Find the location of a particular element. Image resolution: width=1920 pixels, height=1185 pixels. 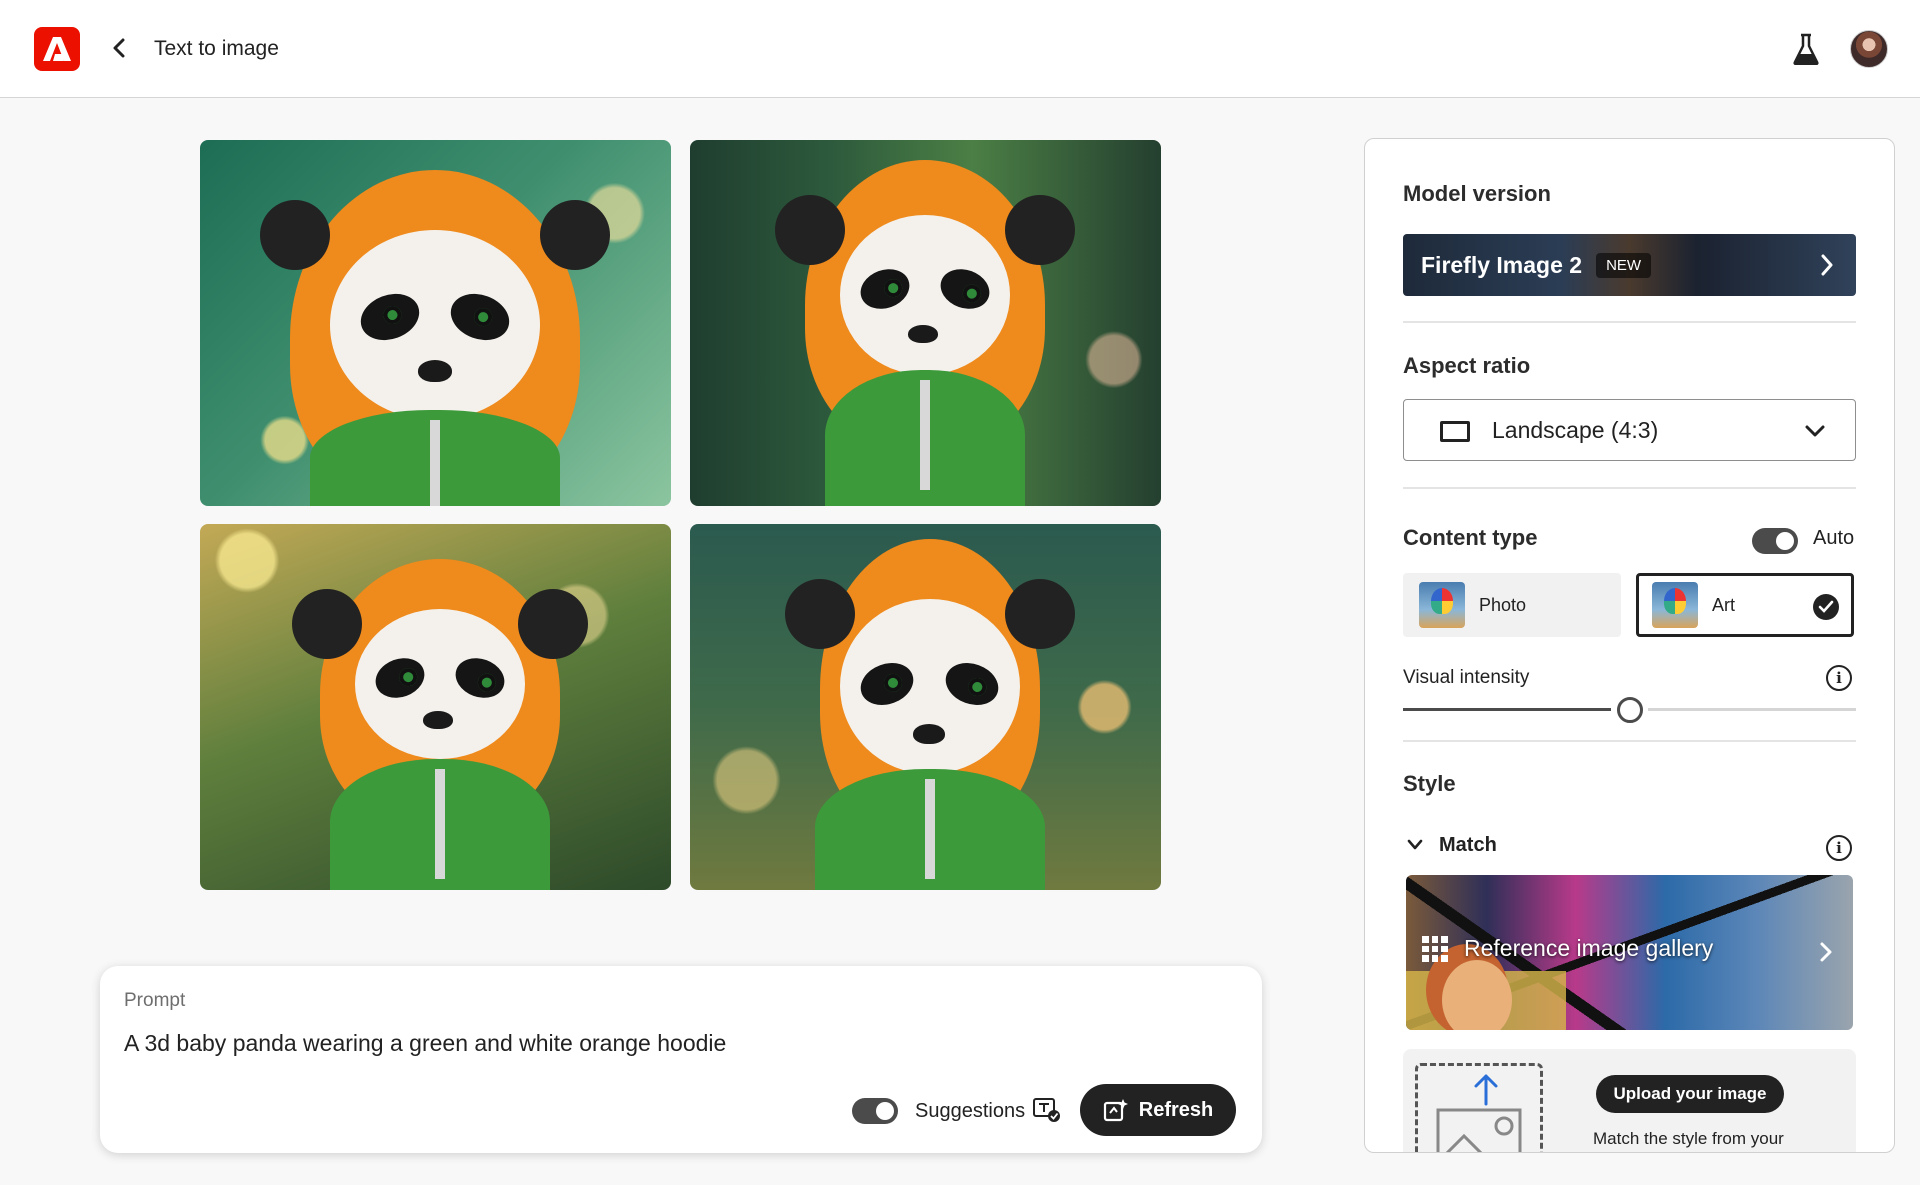

image-upload-icon is located at coordinates (1479, 1113).